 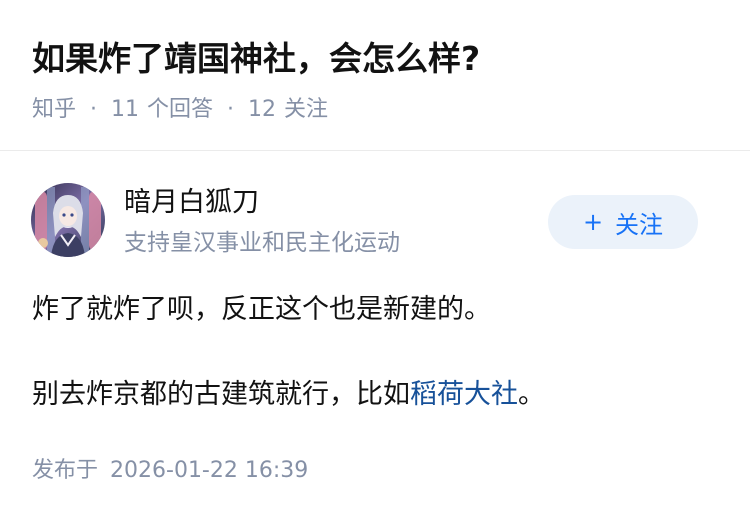 What do you see at coordinates (639, 224) in the screenshot?
I see `follow-label: 关注` at bounding box center [639, 224].